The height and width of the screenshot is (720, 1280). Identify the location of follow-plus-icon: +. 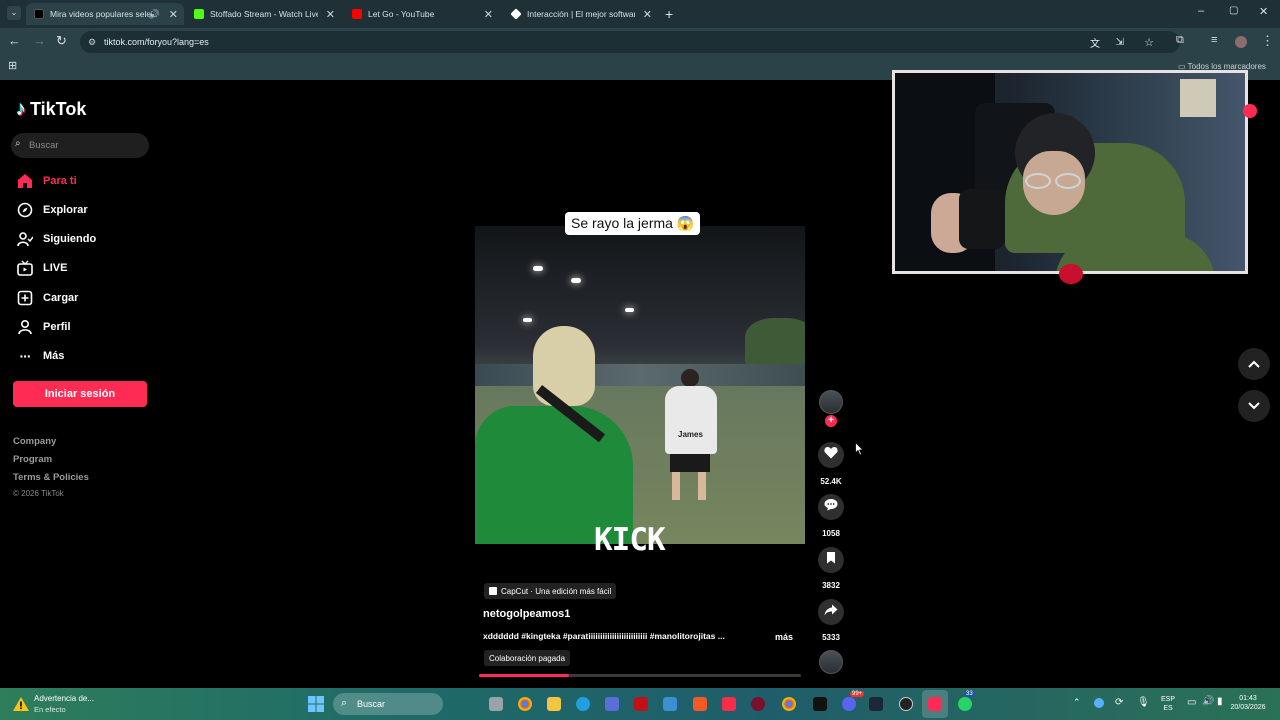
(831, 421).